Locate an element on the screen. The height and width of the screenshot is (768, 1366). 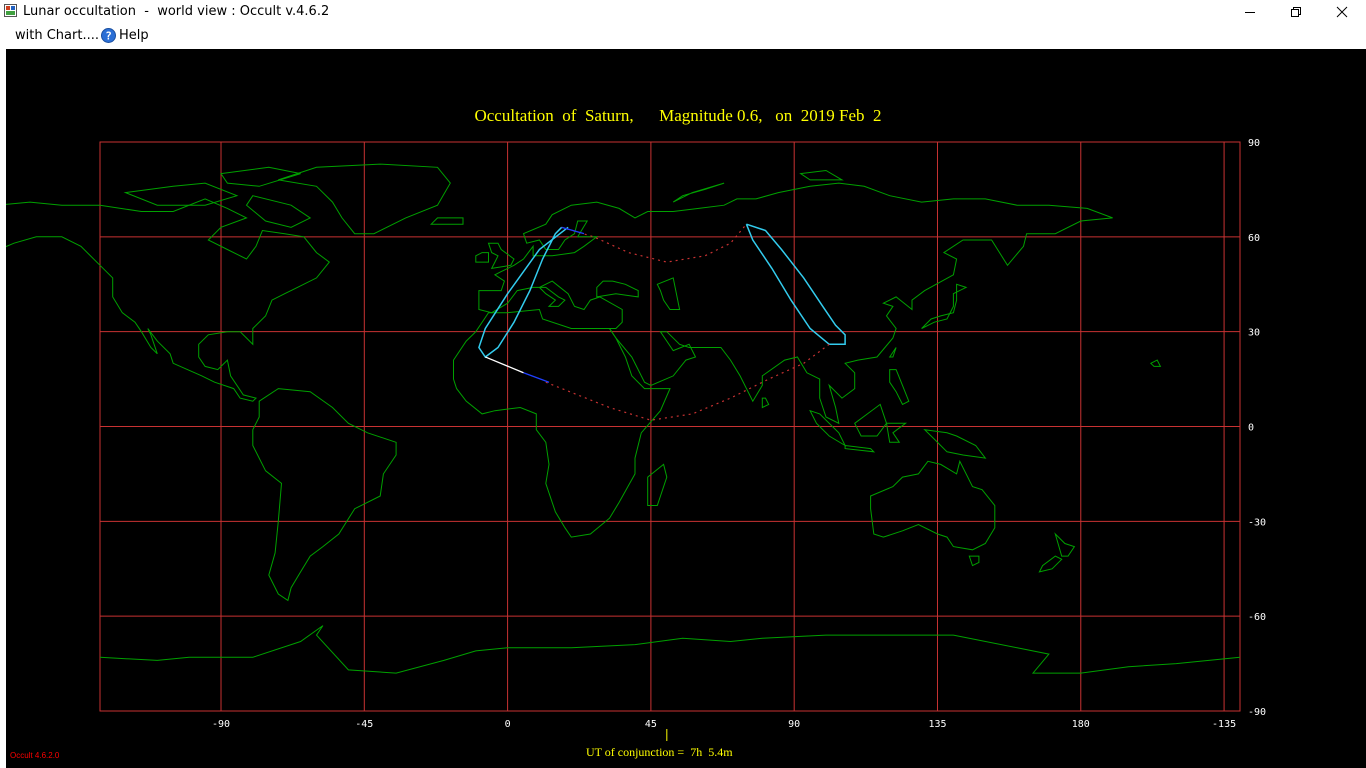
eurasia-coast is located at coordinates (795, 303).